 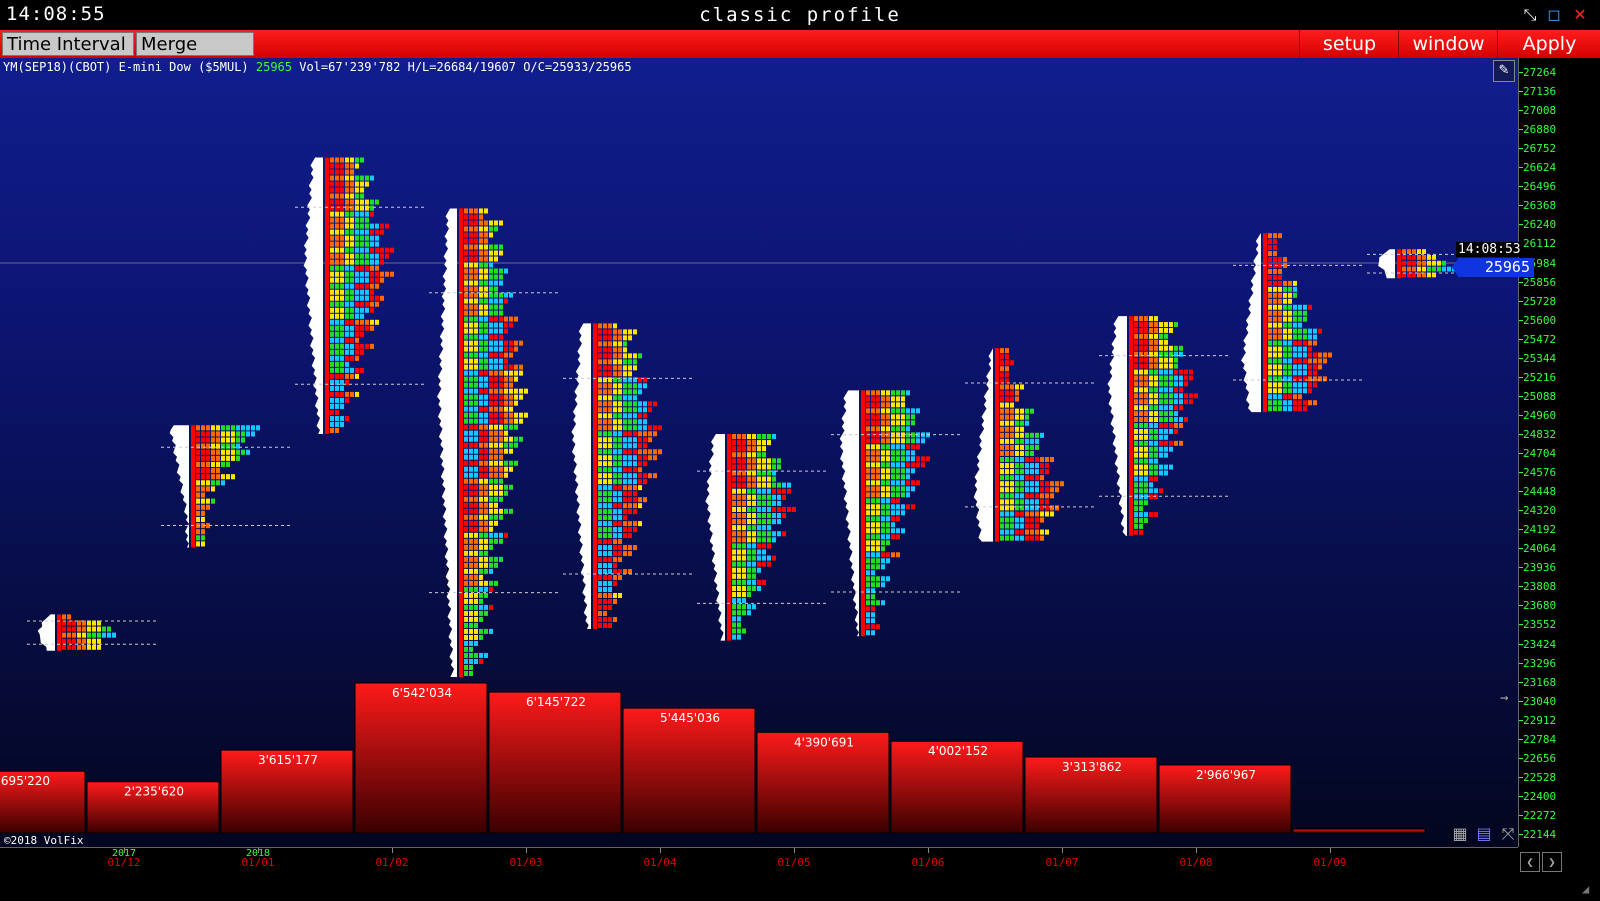 I want to click on profile-spine, so click(x=1131, y=426).